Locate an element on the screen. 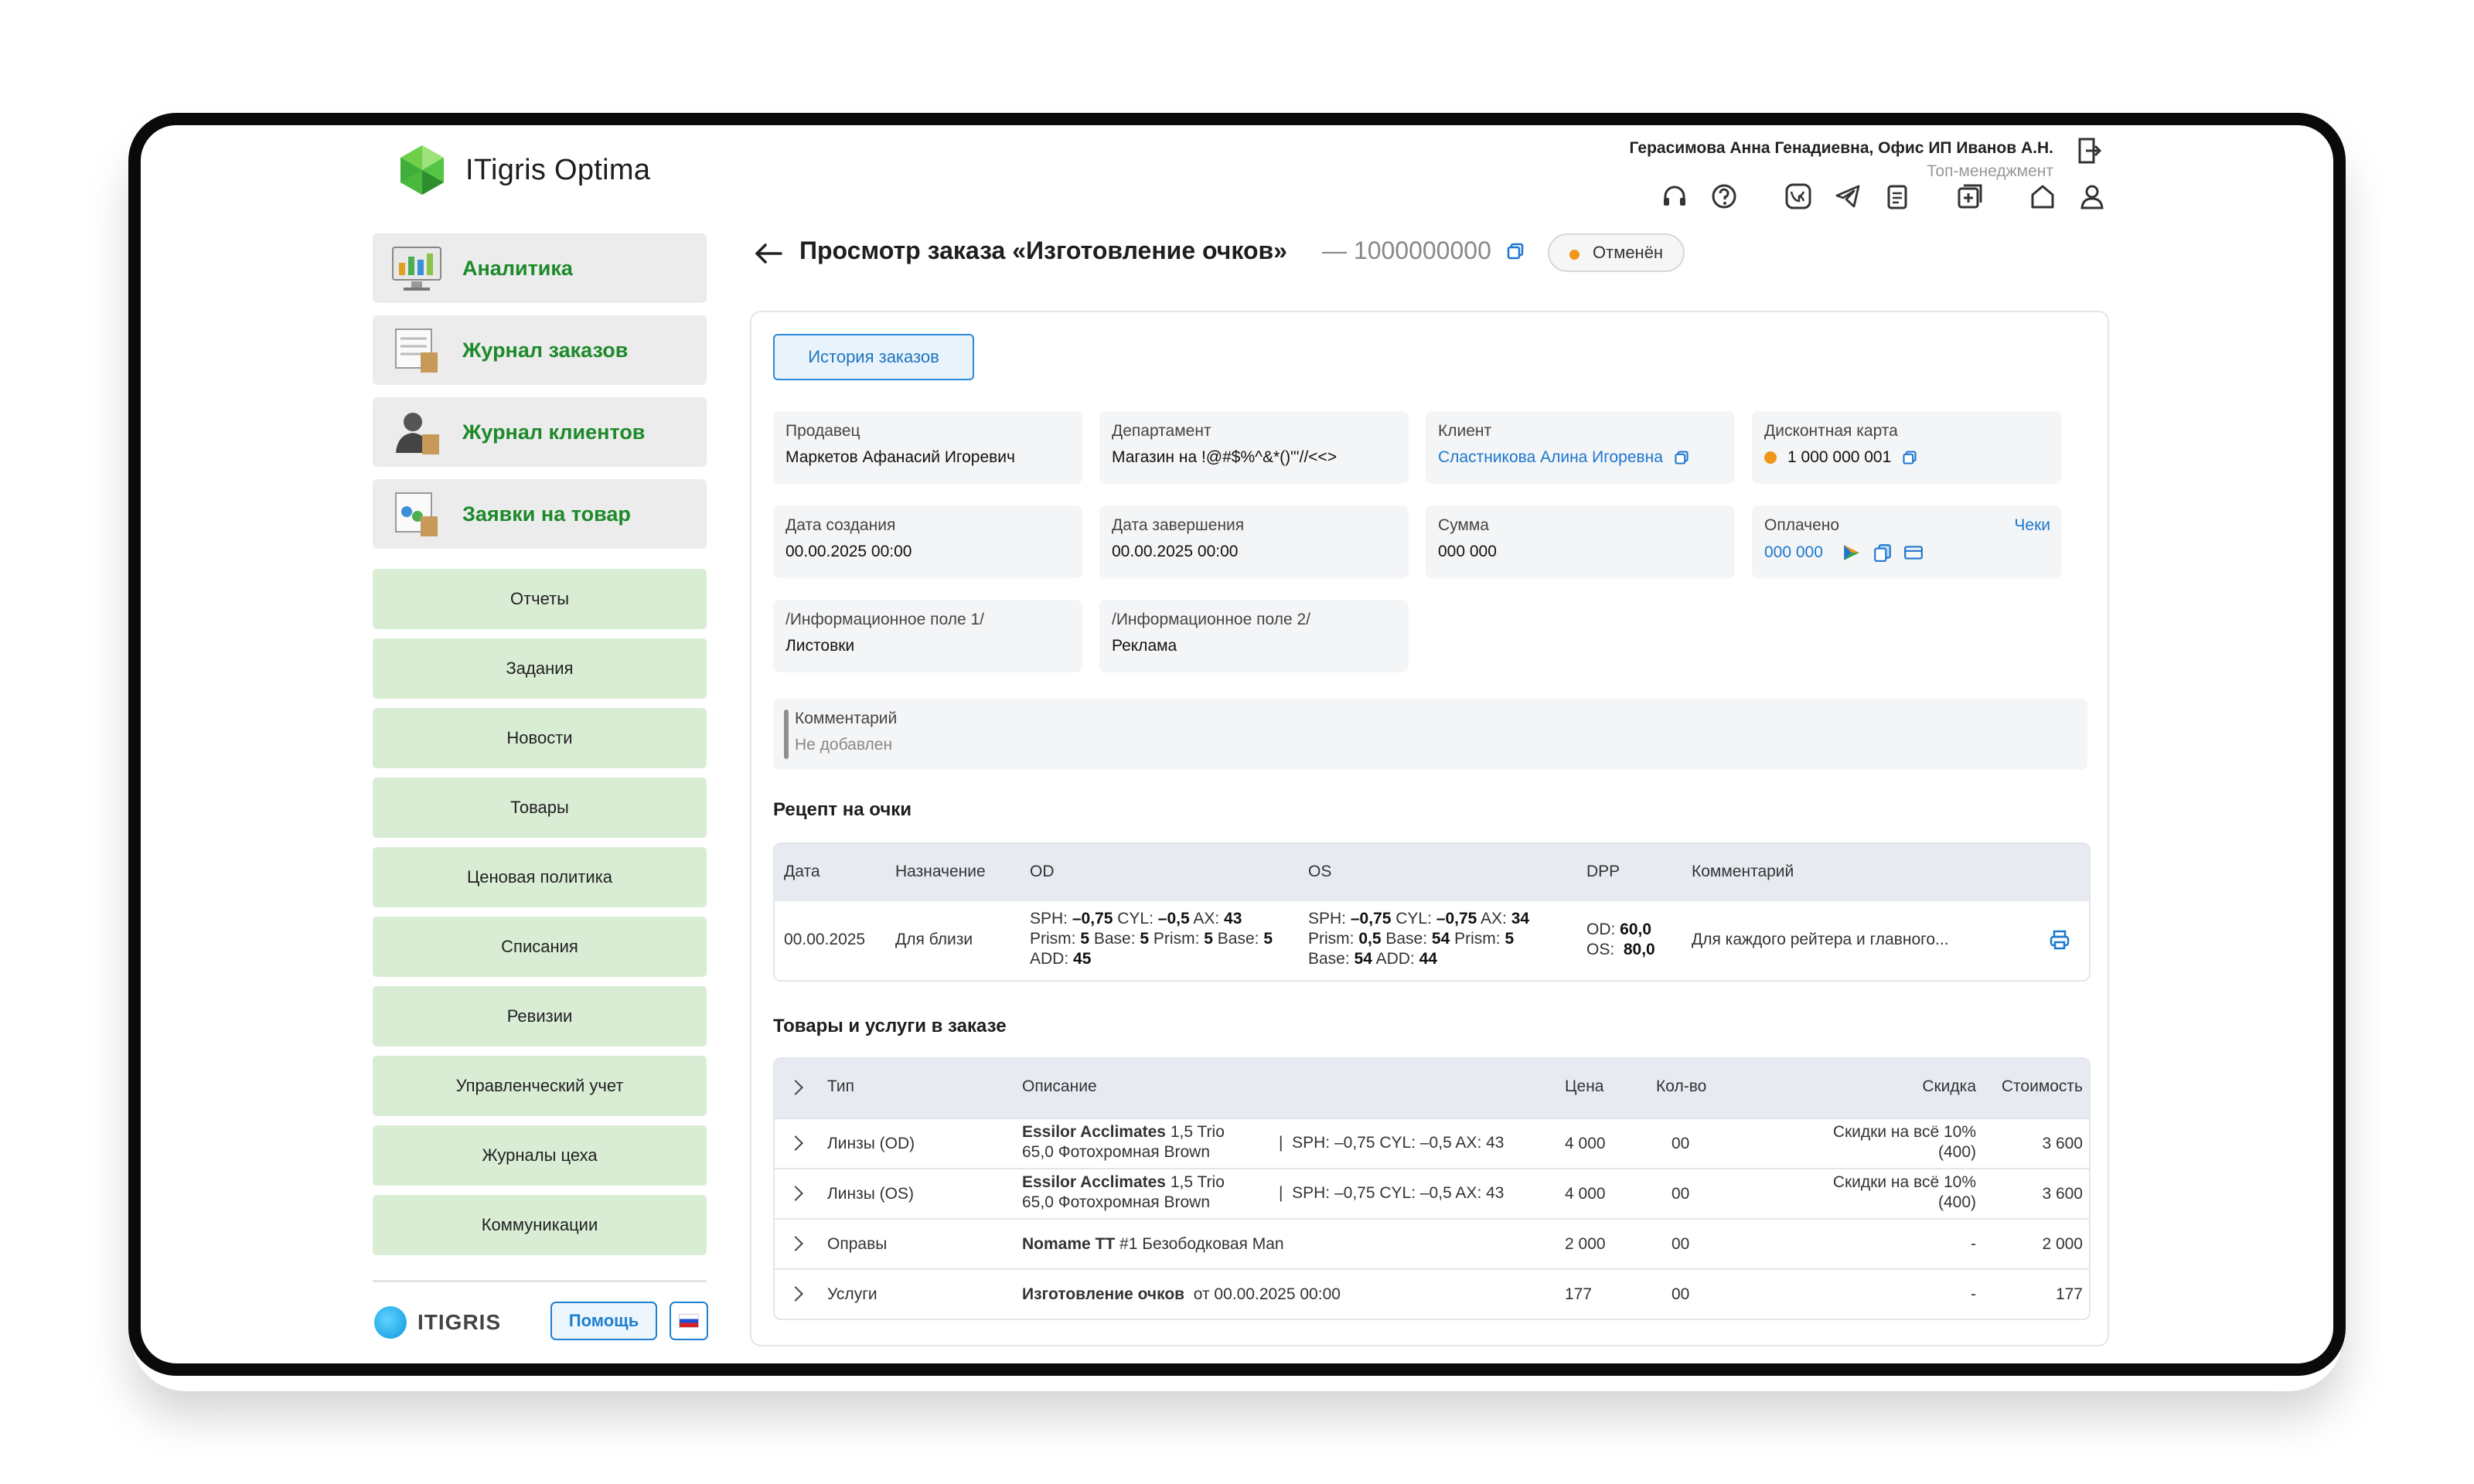  goods-cost: 3 600 is located at coordinates (2062, 1194).